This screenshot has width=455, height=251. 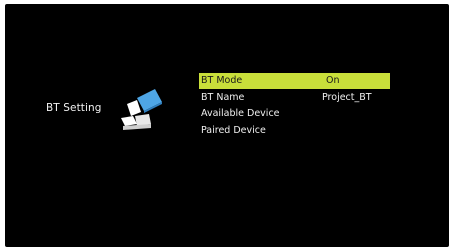 What do you see at coordinates (294, 81) in the screenshot?
I see `menu-item-bt-mode: BT Mode On` at bounding box center [294, 81].